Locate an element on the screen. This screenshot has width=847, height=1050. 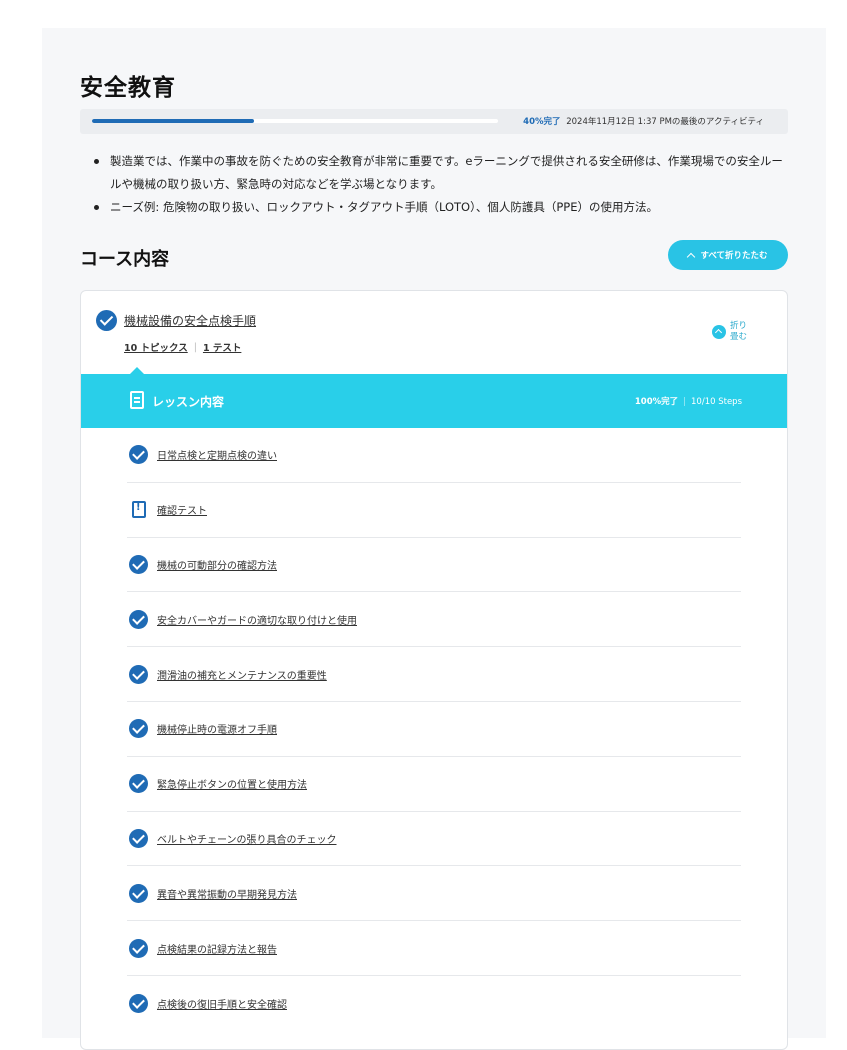
course-name-link: 機械設備の安全点検手順 is located at coordinates (190, 320).